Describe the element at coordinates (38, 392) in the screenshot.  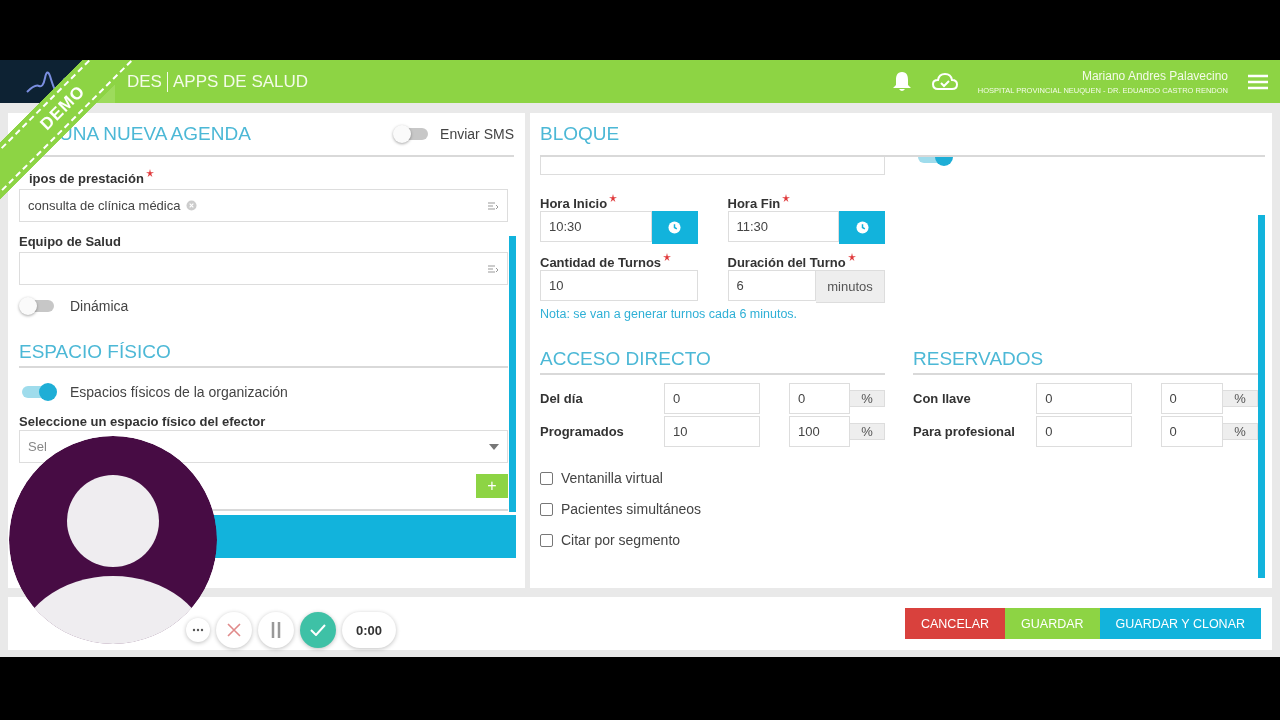
I see `espacios-toggle` at that location.